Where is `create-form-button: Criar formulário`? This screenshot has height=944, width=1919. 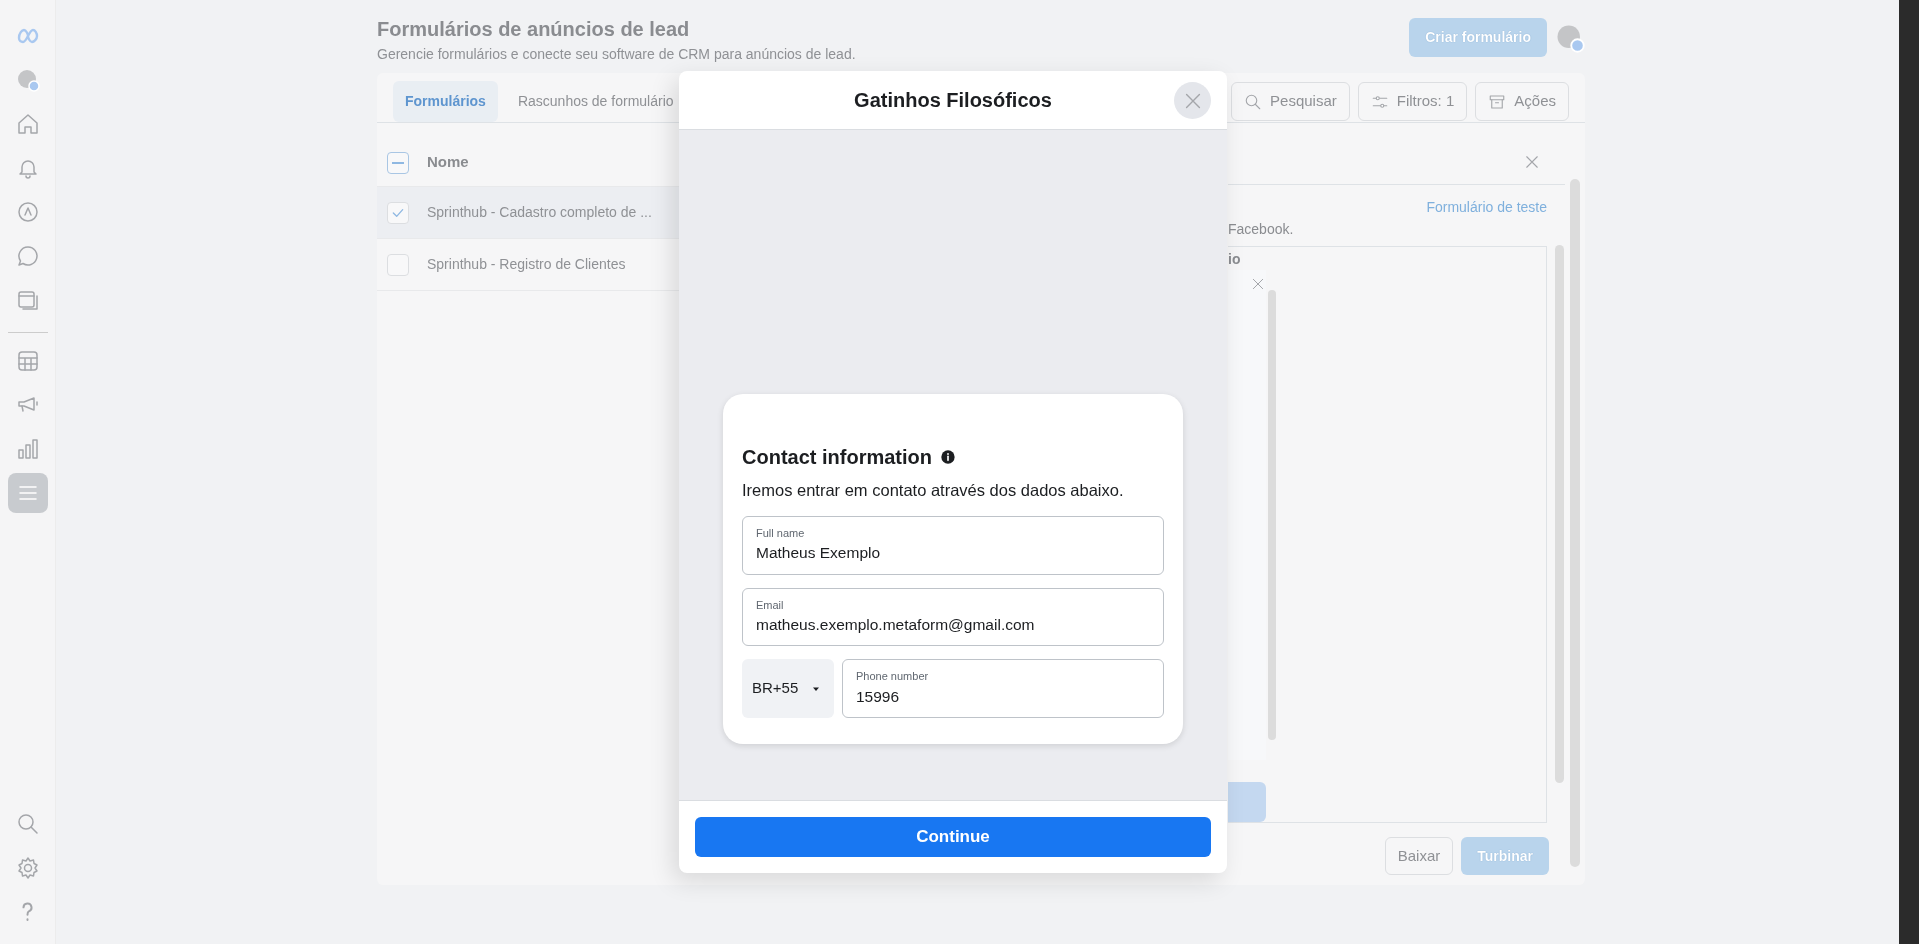
create-form-button: Criar formulário is located at coordinates (1478, 37).